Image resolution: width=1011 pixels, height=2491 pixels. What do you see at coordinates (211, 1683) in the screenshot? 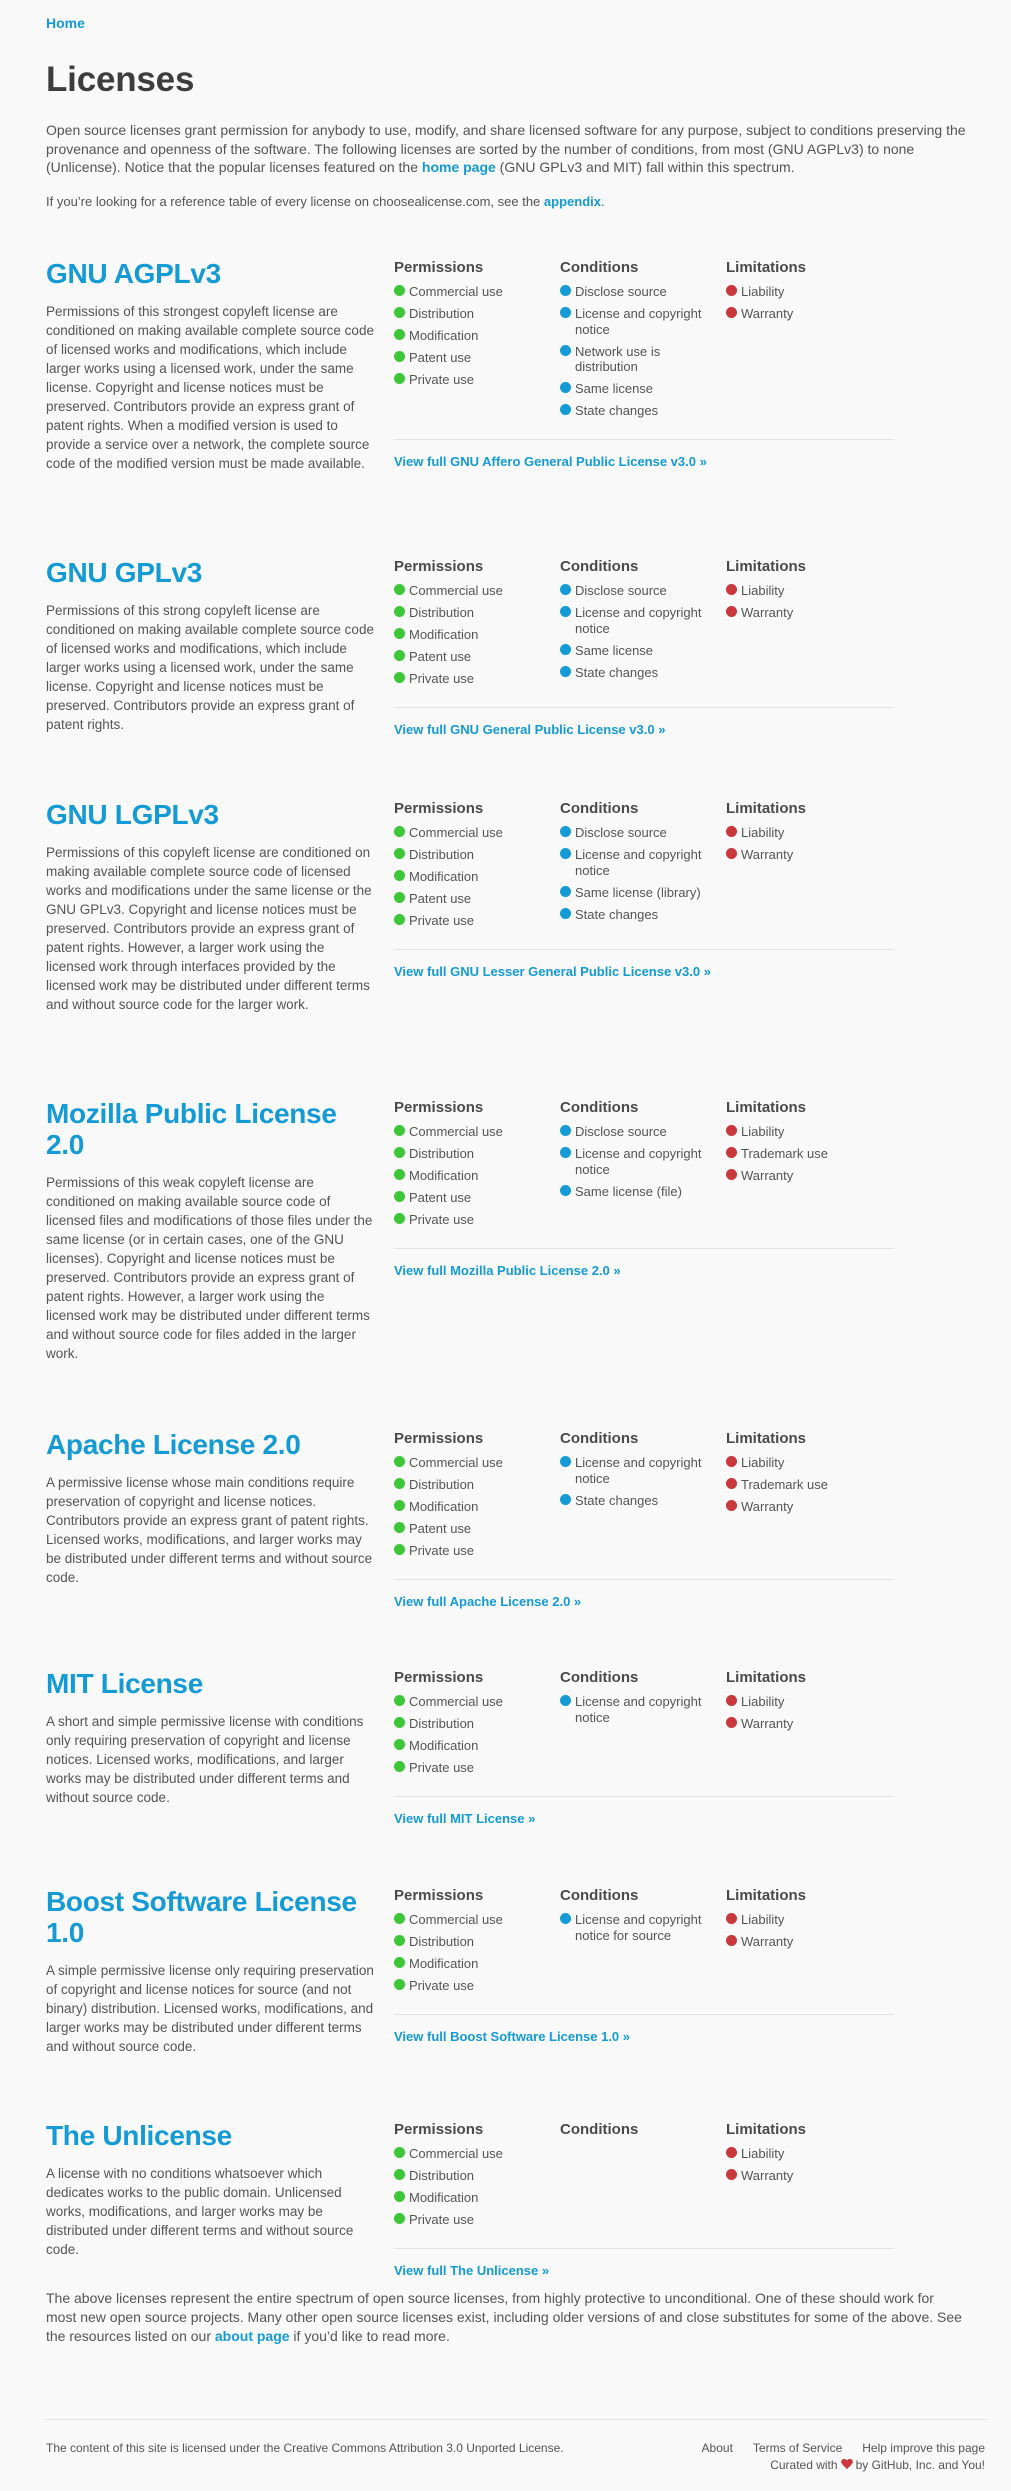
I see `license-name: MIT License` at bounding box center [211, 1683].